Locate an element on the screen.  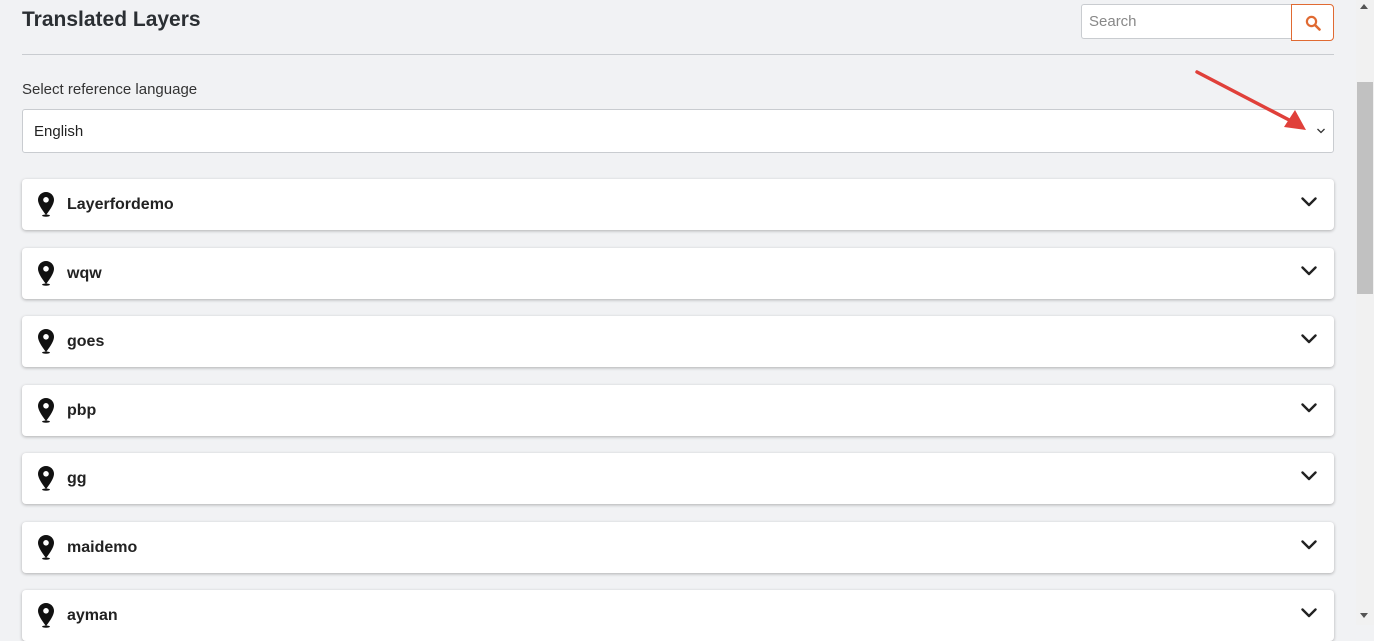
layer-item: ayman is located at coordinates (678, 615).